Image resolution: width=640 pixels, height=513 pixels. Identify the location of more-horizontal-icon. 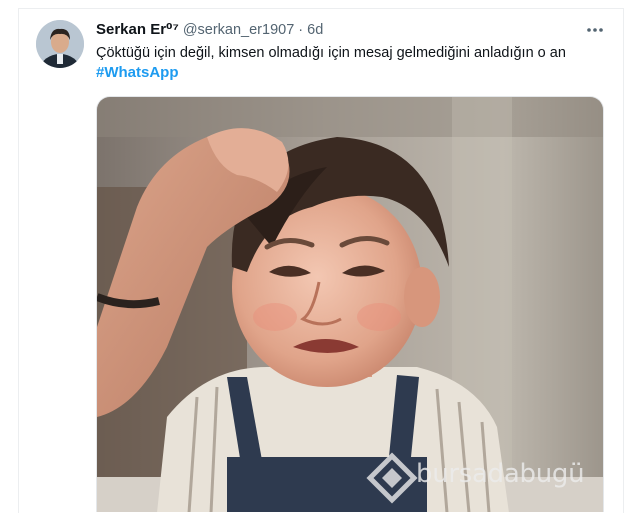
(595, 30).